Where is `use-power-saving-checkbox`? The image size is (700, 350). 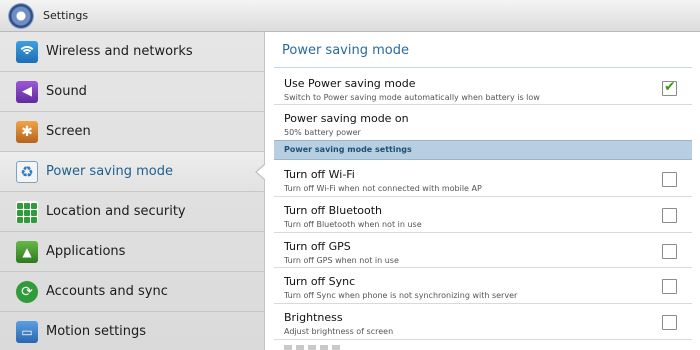
use-power-saving-checkbox is located at coordinates (669, 87).